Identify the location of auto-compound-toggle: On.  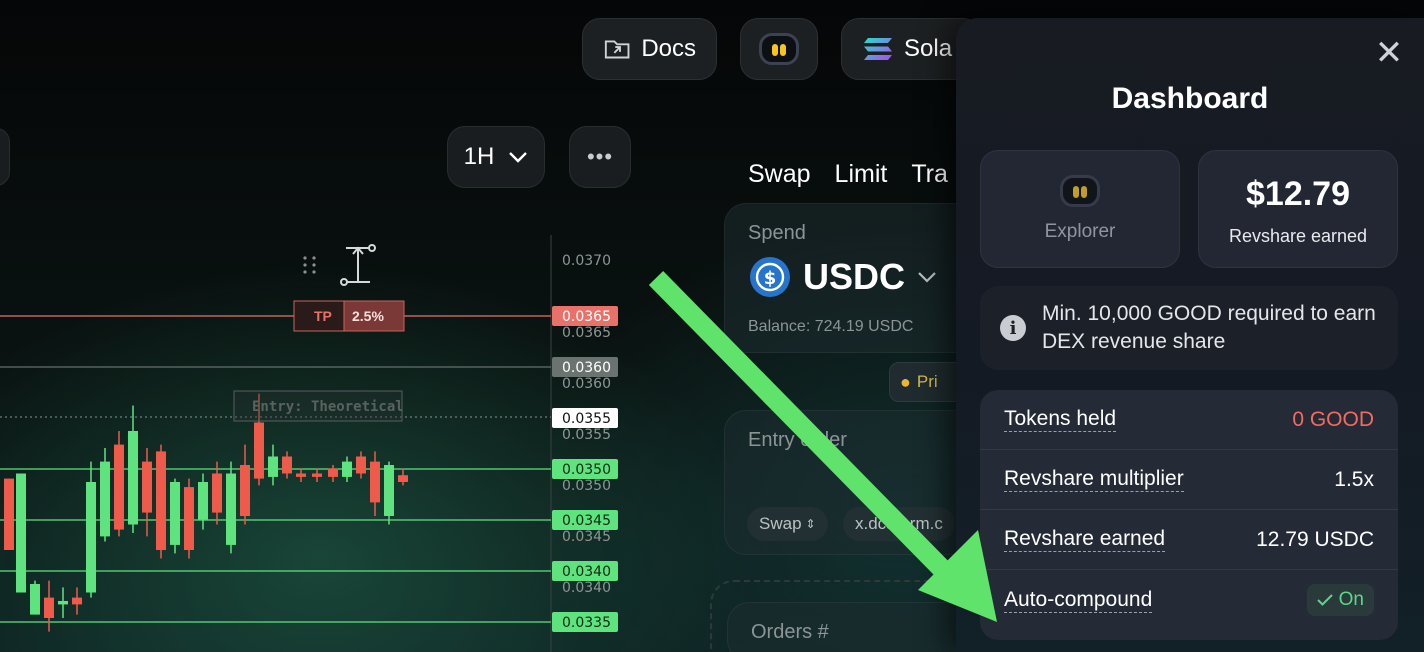
(1340, 600).